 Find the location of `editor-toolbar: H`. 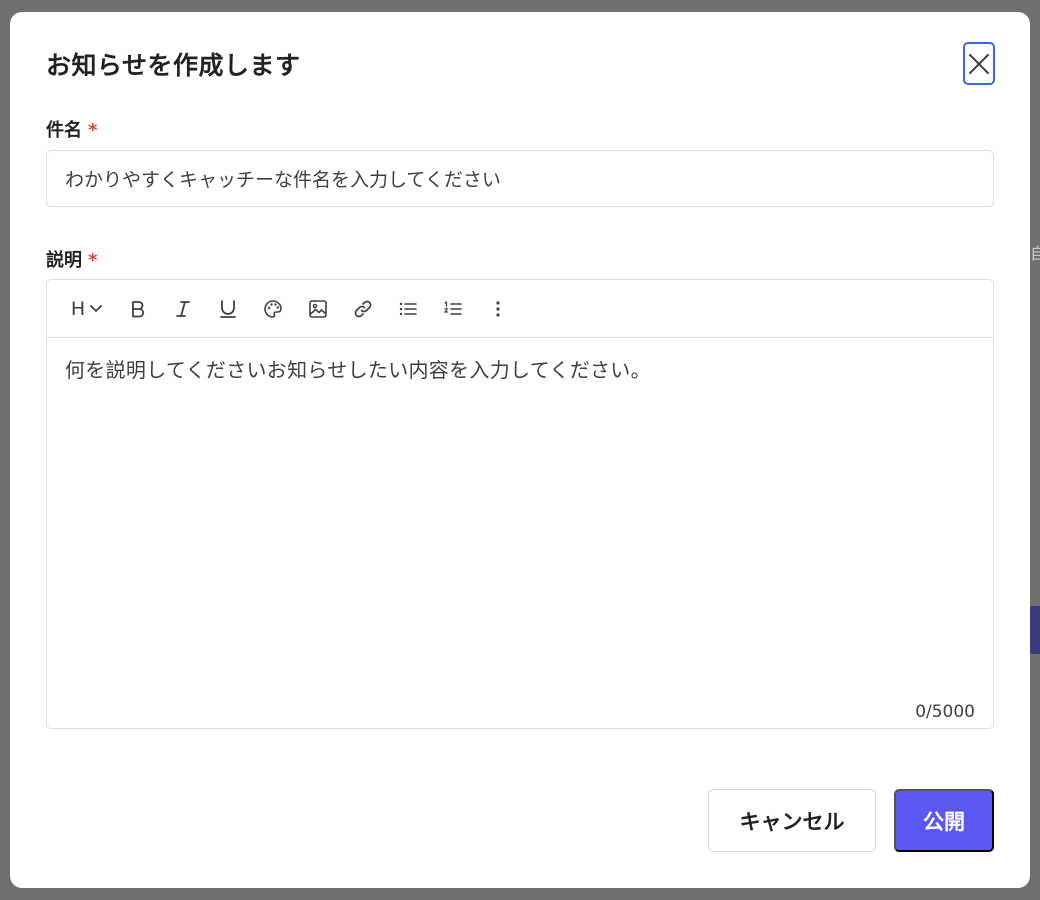

editor-toolbar: H is located at coordinates (520, 309).